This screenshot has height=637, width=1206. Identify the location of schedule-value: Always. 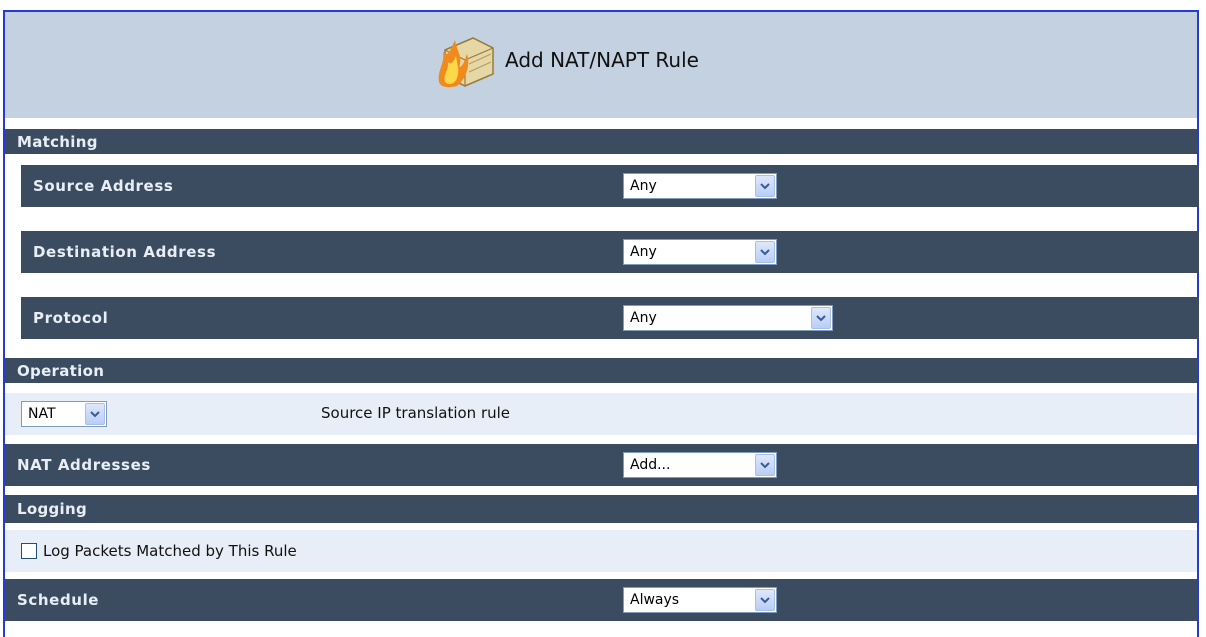
(655, 600).